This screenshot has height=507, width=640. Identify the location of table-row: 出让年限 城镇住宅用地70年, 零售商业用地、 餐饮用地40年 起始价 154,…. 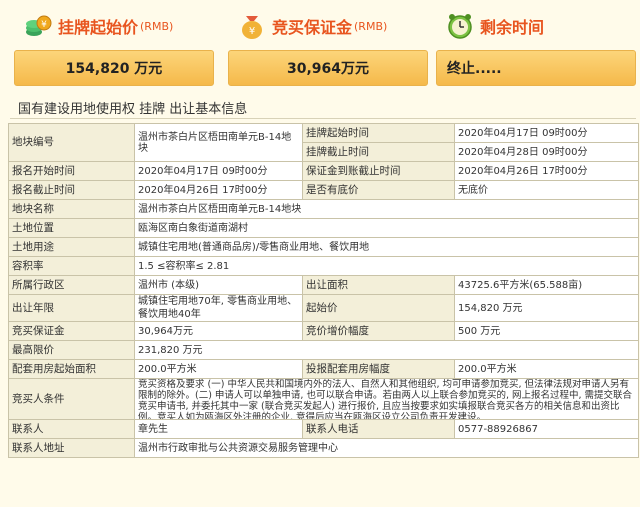
(323, 308).